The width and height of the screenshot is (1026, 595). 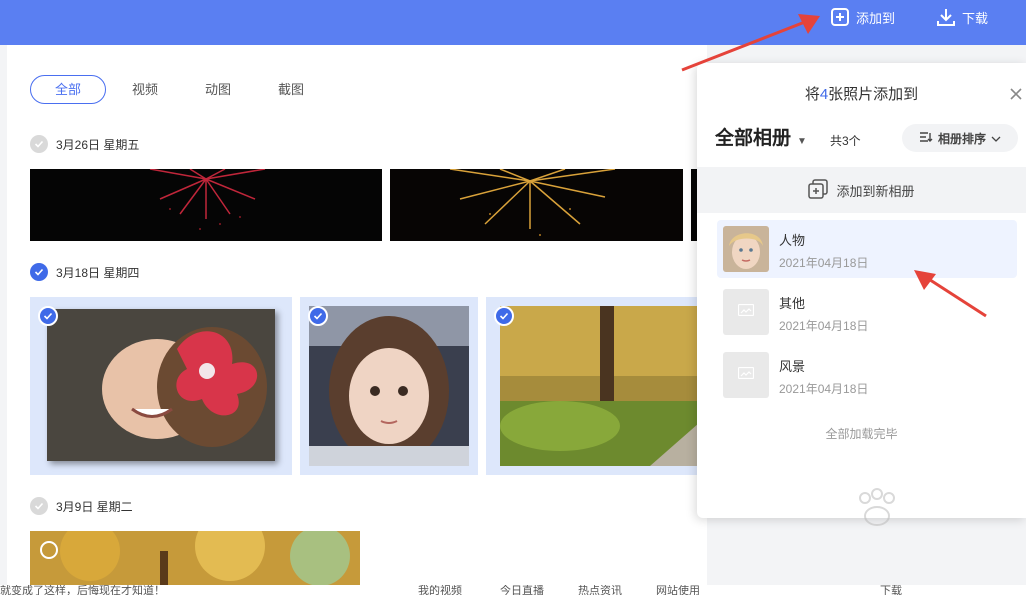 What do you see at coordinates (180, 89) in the screenshot?
I see `filter-tabs: 全部 视频 动图 截图` at bounding box center [180, 89].